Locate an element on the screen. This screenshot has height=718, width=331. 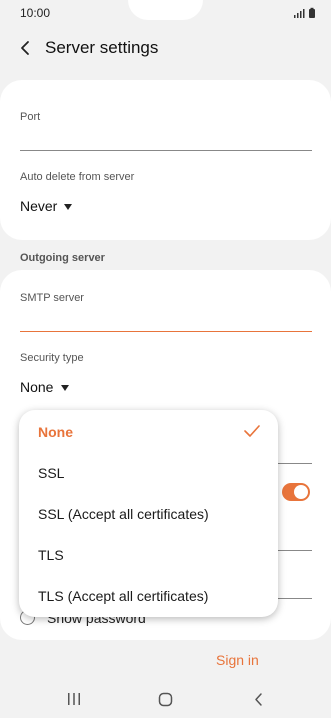
password-field is located at coordinates (295, 598).